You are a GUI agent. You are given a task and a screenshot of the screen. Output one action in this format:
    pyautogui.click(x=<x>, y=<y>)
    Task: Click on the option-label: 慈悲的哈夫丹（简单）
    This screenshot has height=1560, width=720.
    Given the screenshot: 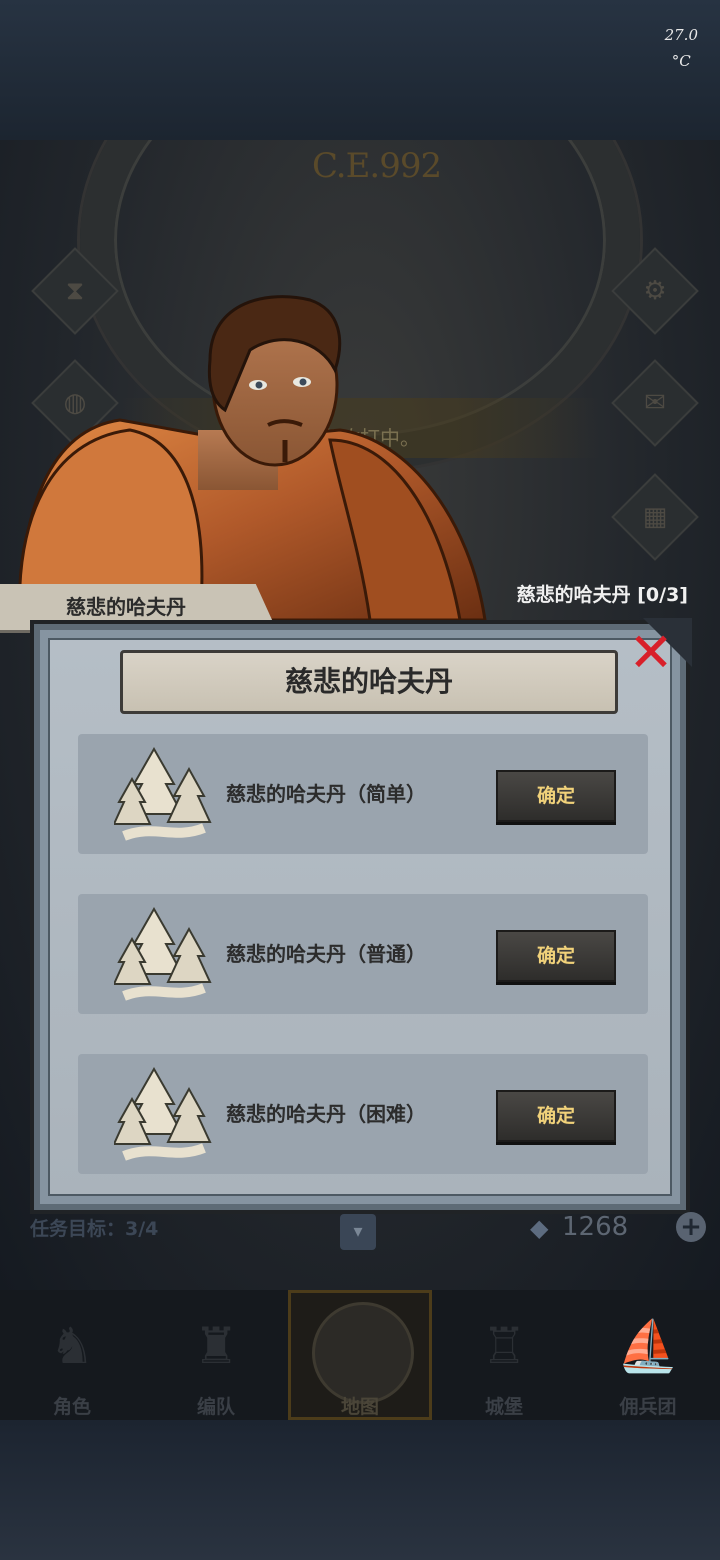 What is the action you would take?
    pyautogui.click(x=326, y=794)
    